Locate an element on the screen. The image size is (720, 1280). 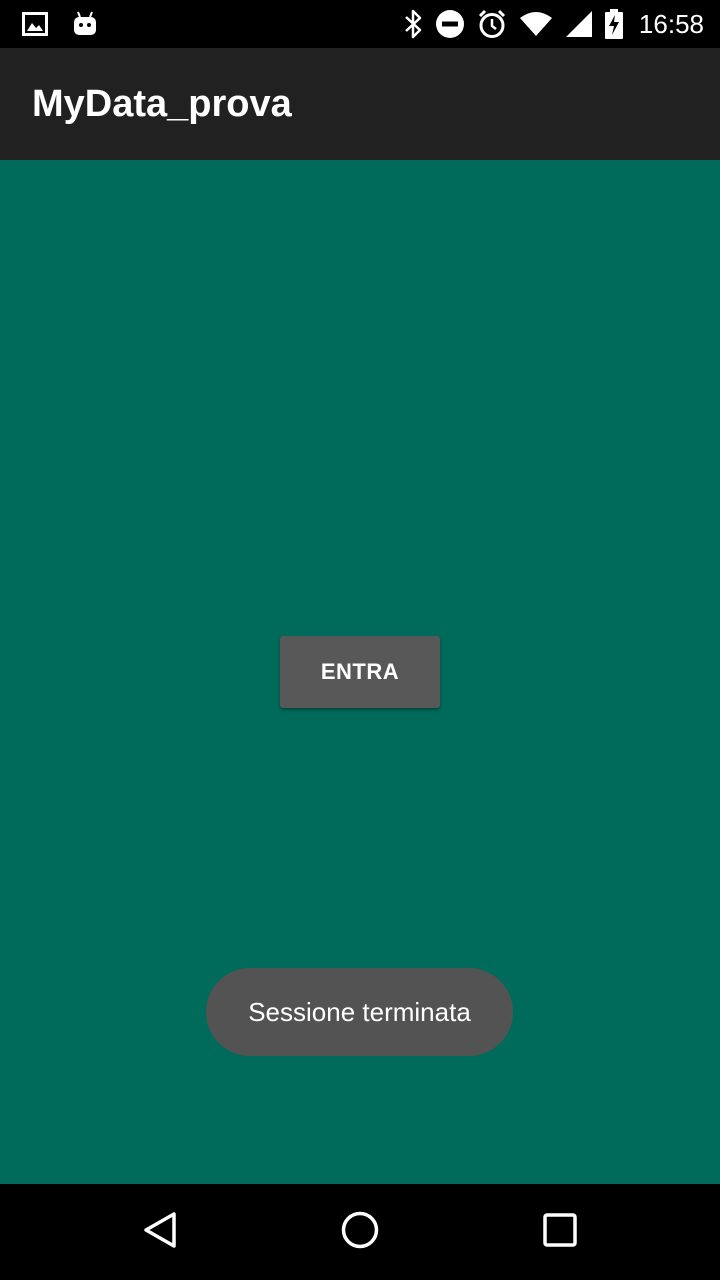
android-icon is located at coordinates (85, 24).